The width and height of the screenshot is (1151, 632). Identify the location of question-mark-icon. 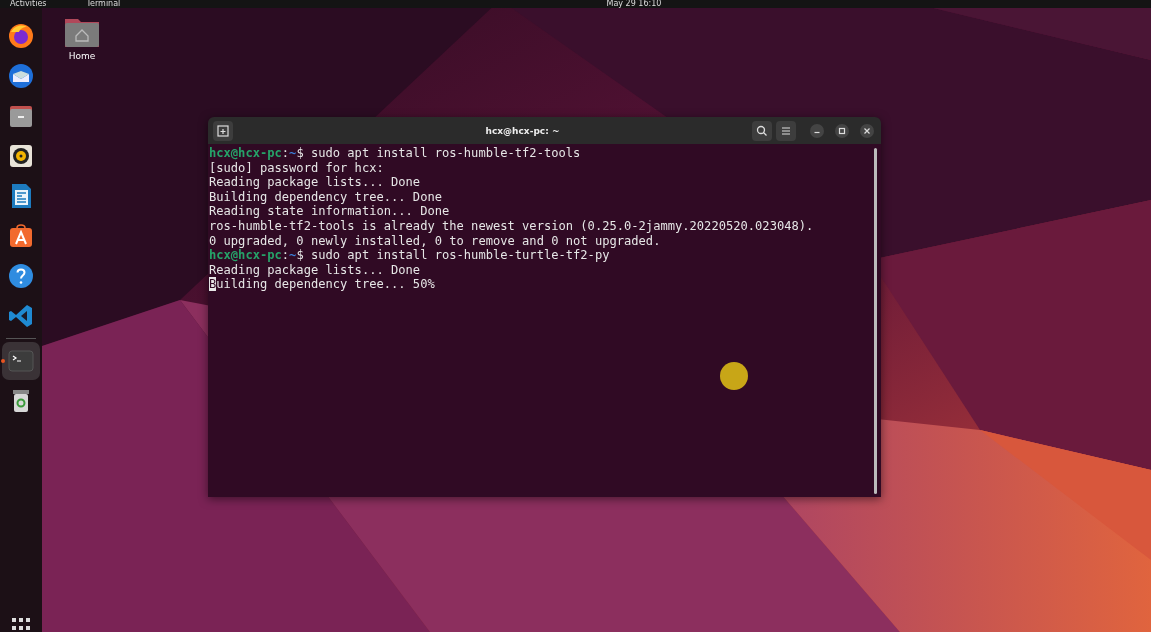
(21, 276).